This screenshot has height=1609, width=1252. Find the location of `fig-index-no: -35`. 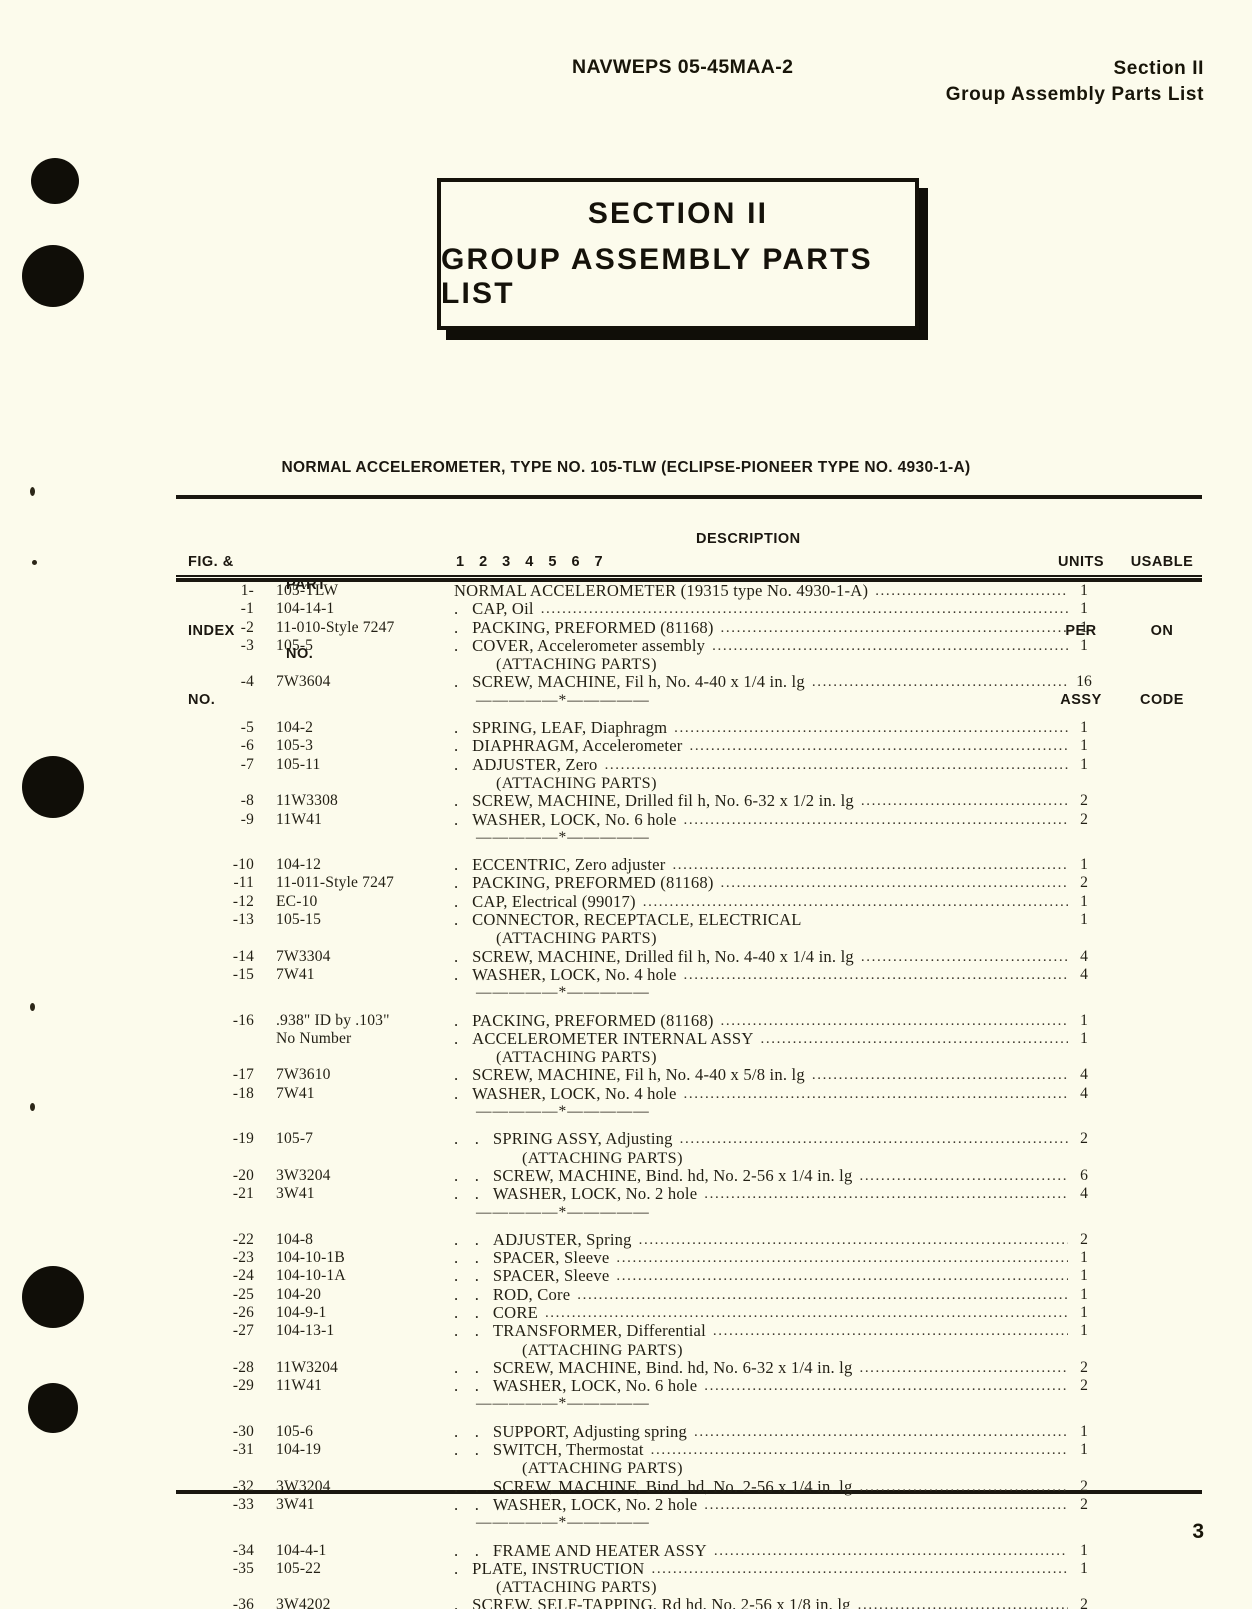

fig-index-no: -35 is located at coordinates (243, 1568).